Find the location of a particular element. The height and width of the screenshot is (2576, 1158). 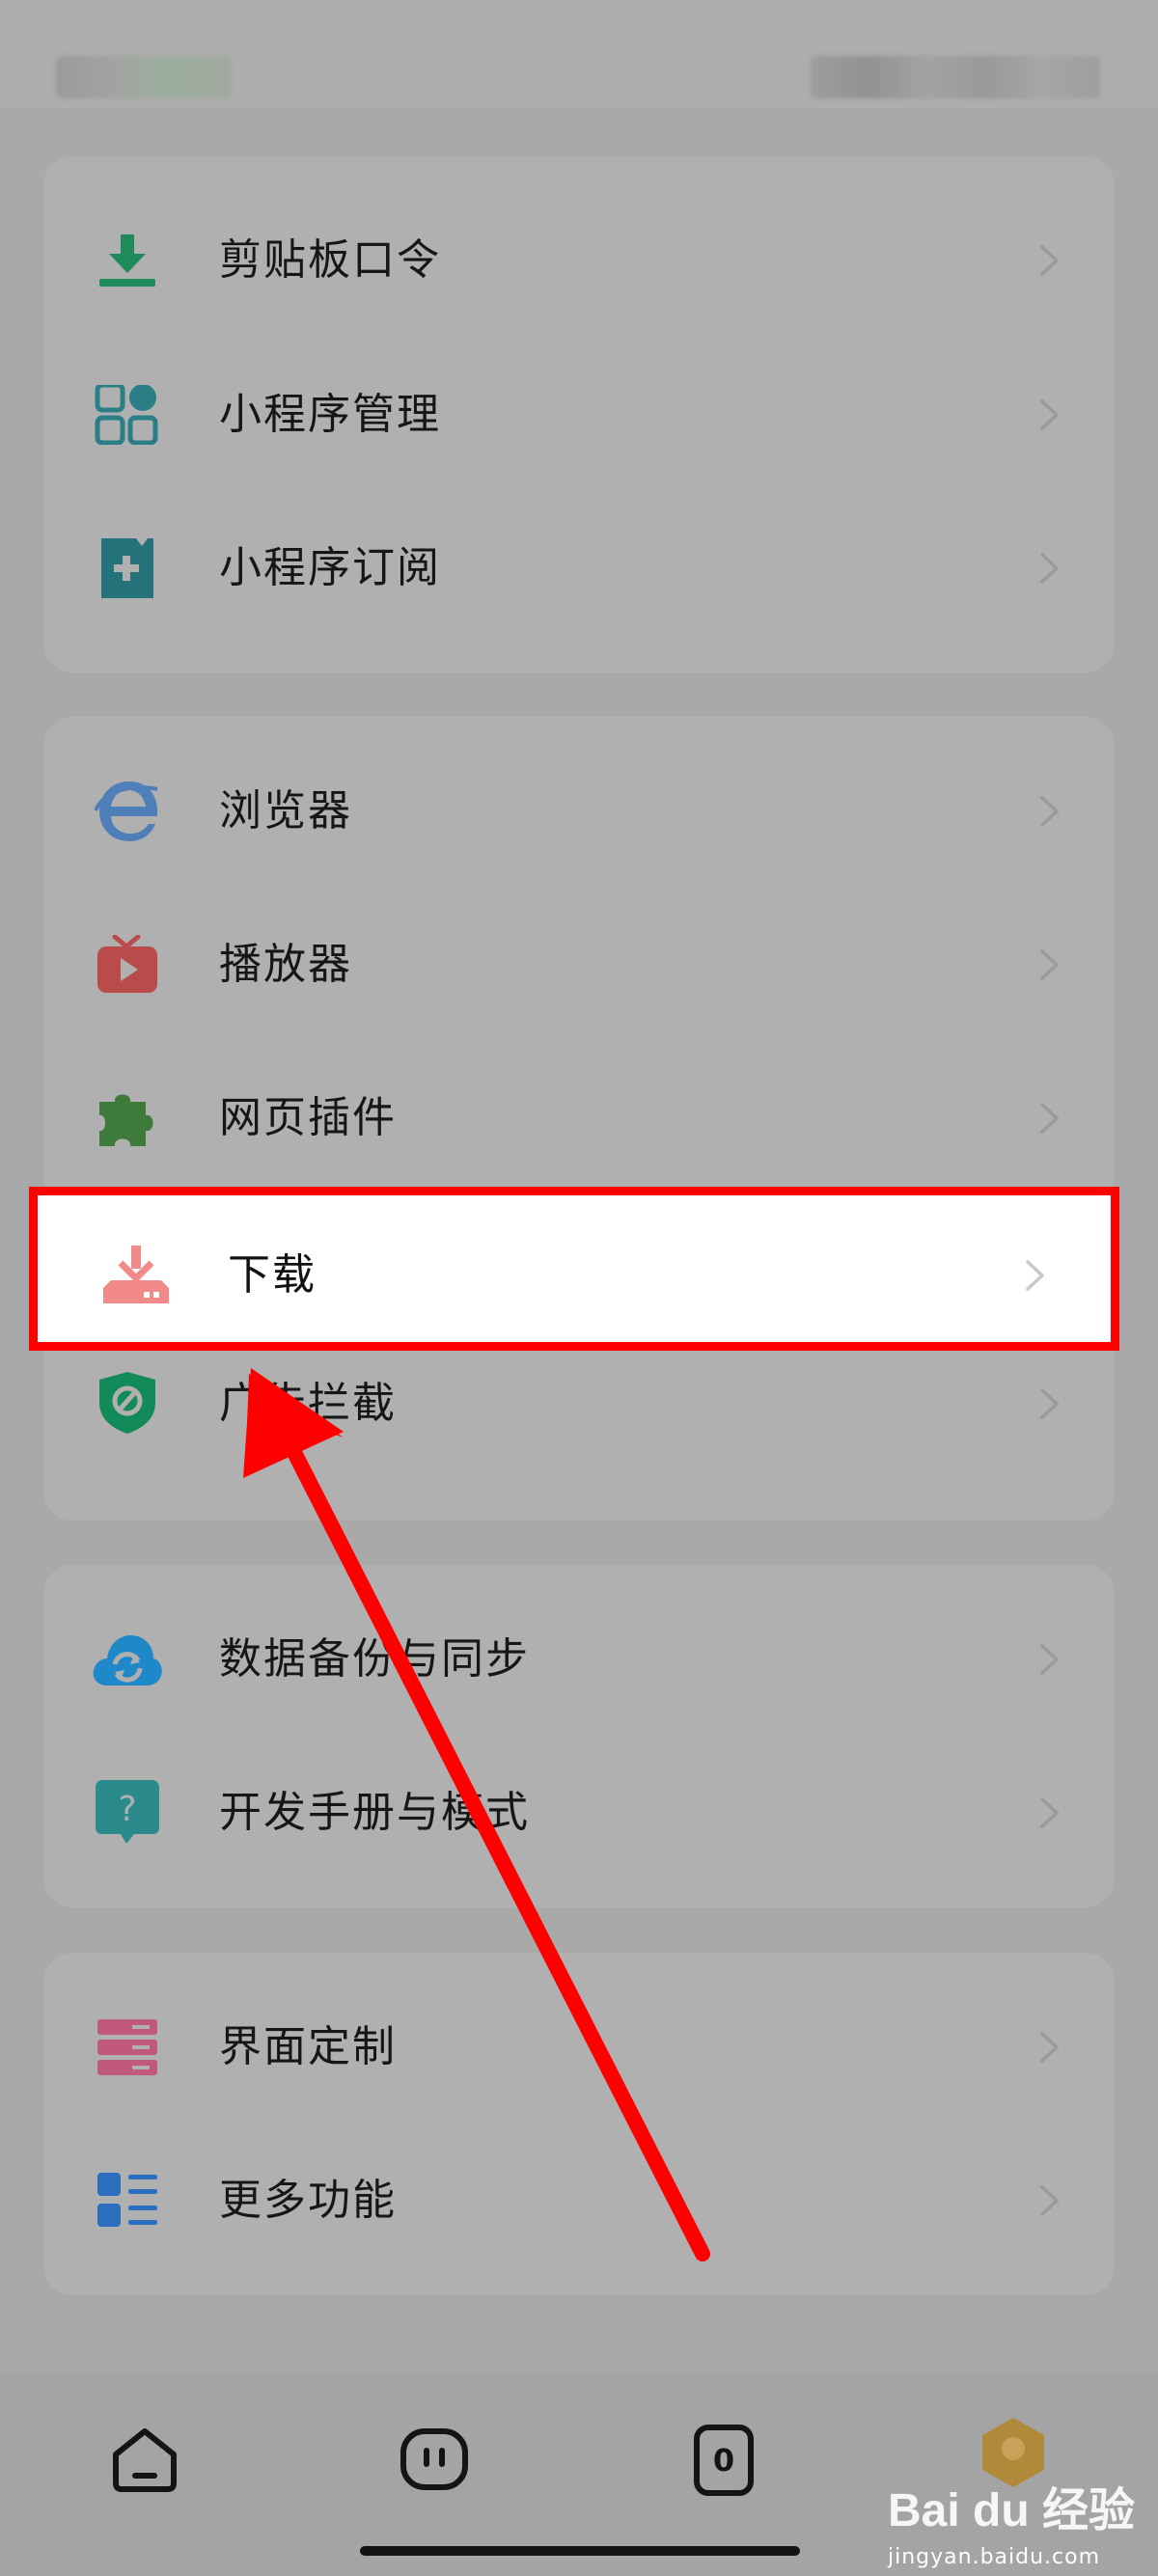

list-icon is located at coordinates (127, 2200).